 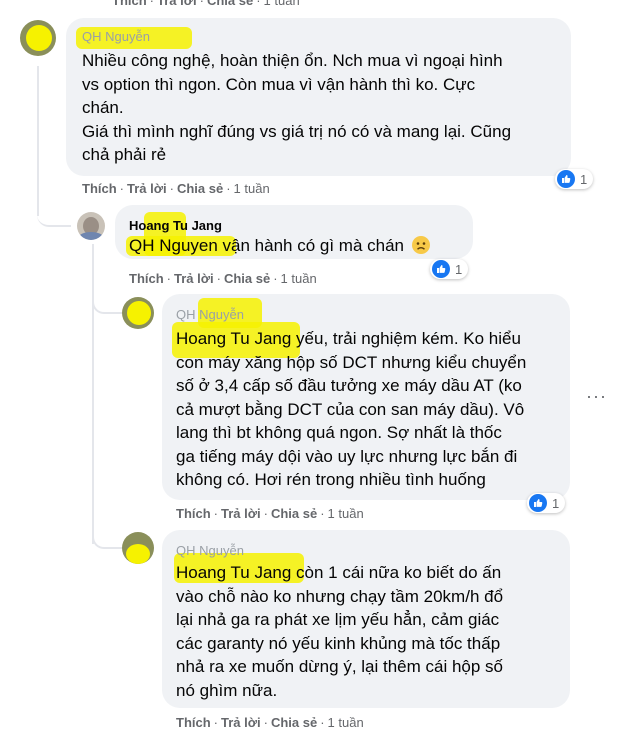 What do you see at coordinates (596, 396) in the screenshot?
I see `more-options-icon: ···` at bounding box center [596, 396].